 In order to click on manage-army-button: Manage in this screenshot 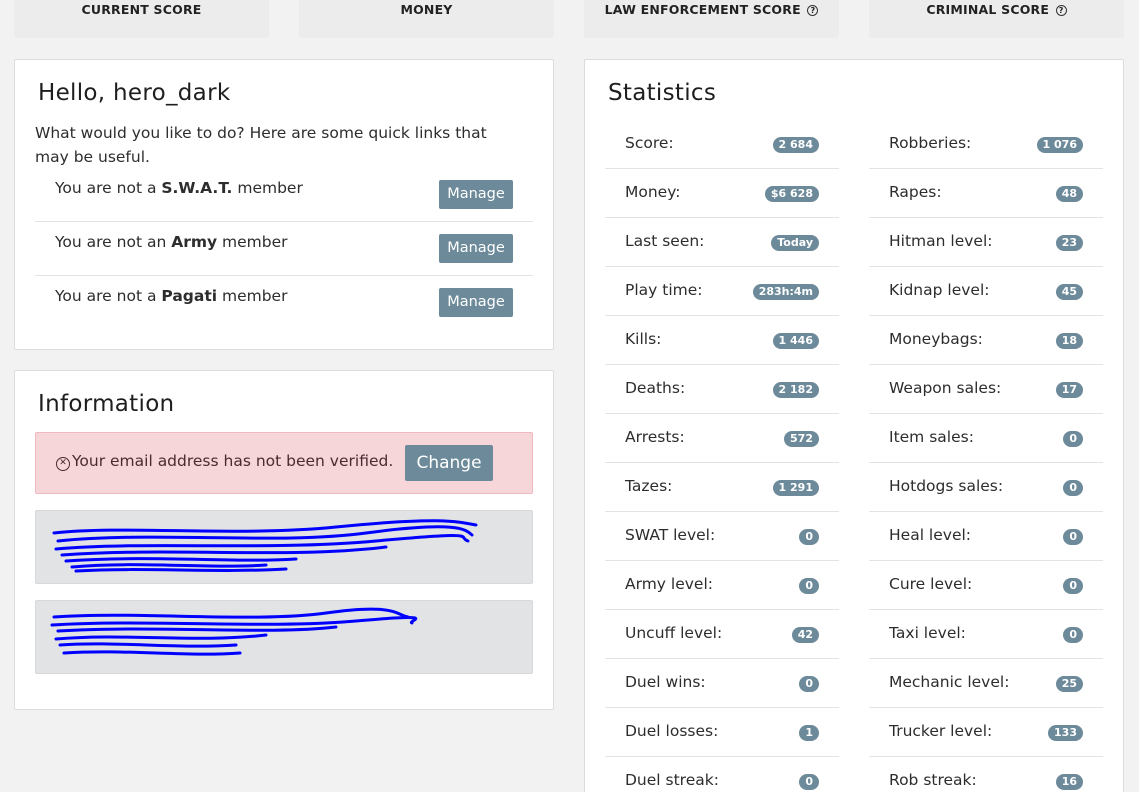, I will do `click(476, 248)`.